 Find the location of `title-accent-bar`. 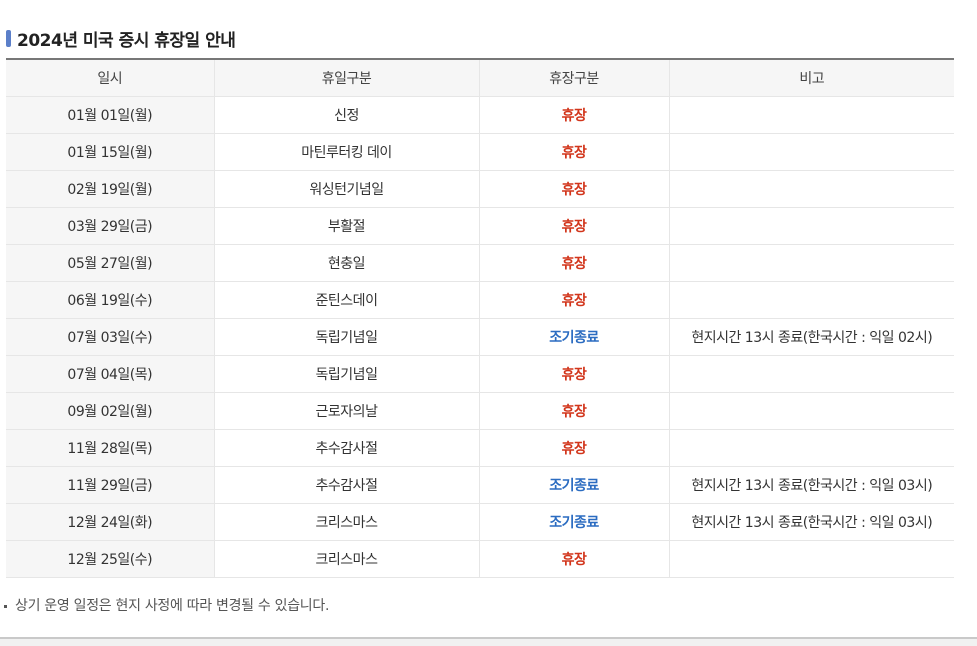

title-accent-bar is located at coordinates (8, 38).